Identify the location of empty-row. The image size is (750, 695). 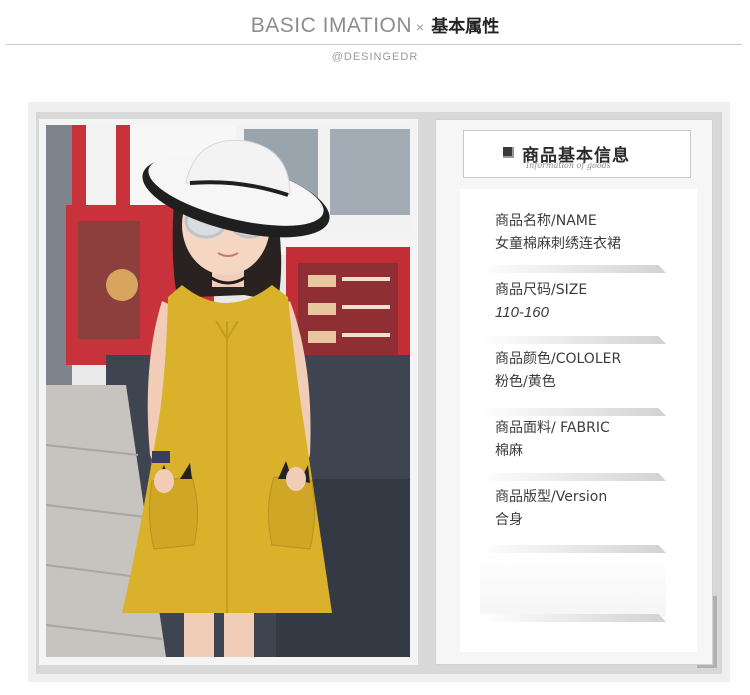
(573, 586).